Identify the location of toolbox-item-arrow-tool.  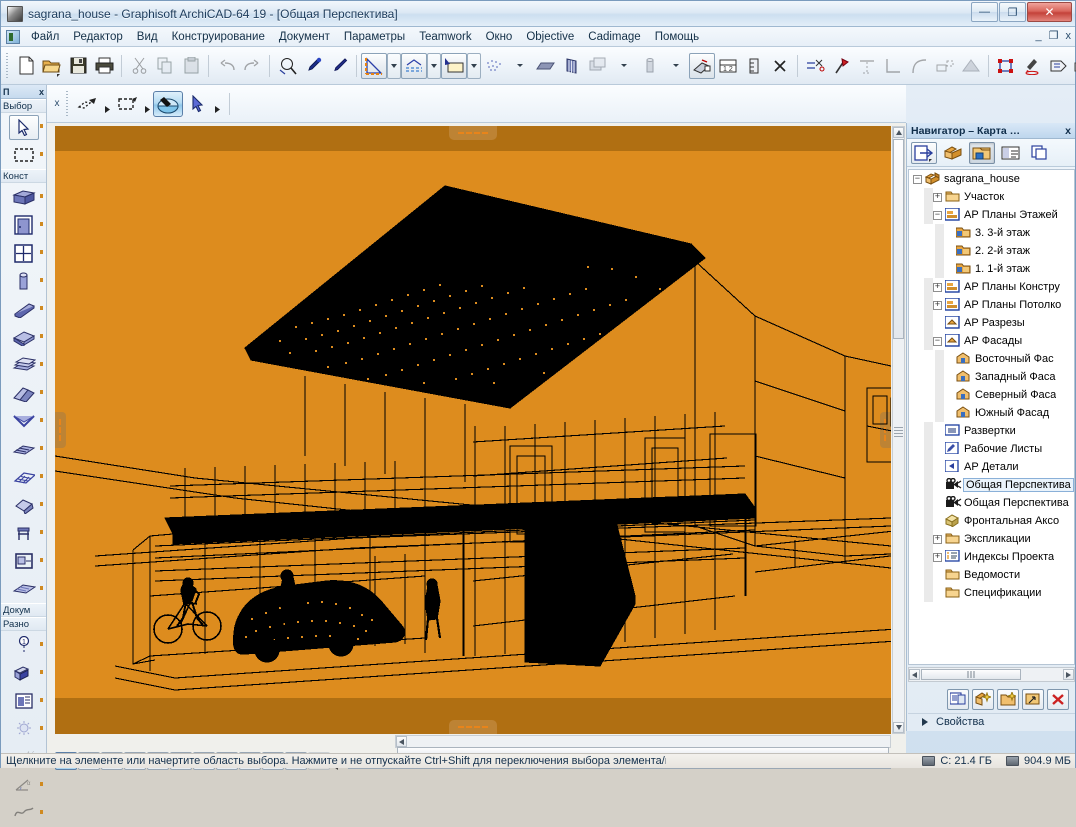
(23, 127).